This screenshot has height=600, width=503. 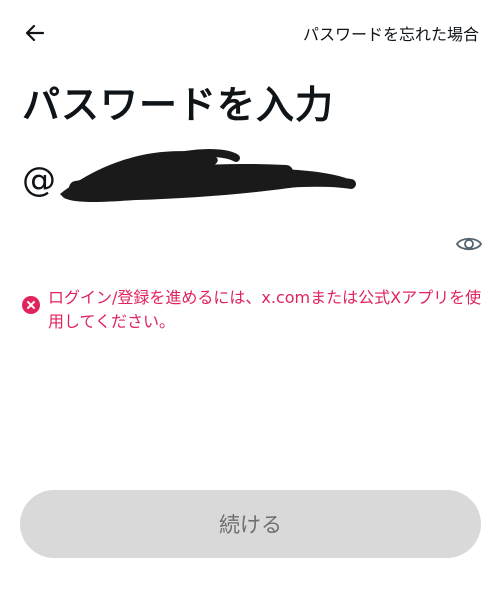 What do you see at coordinates (31, 305) in the screenshot?
I see `error-x-circle-icon` at bounding box center [31, 305].